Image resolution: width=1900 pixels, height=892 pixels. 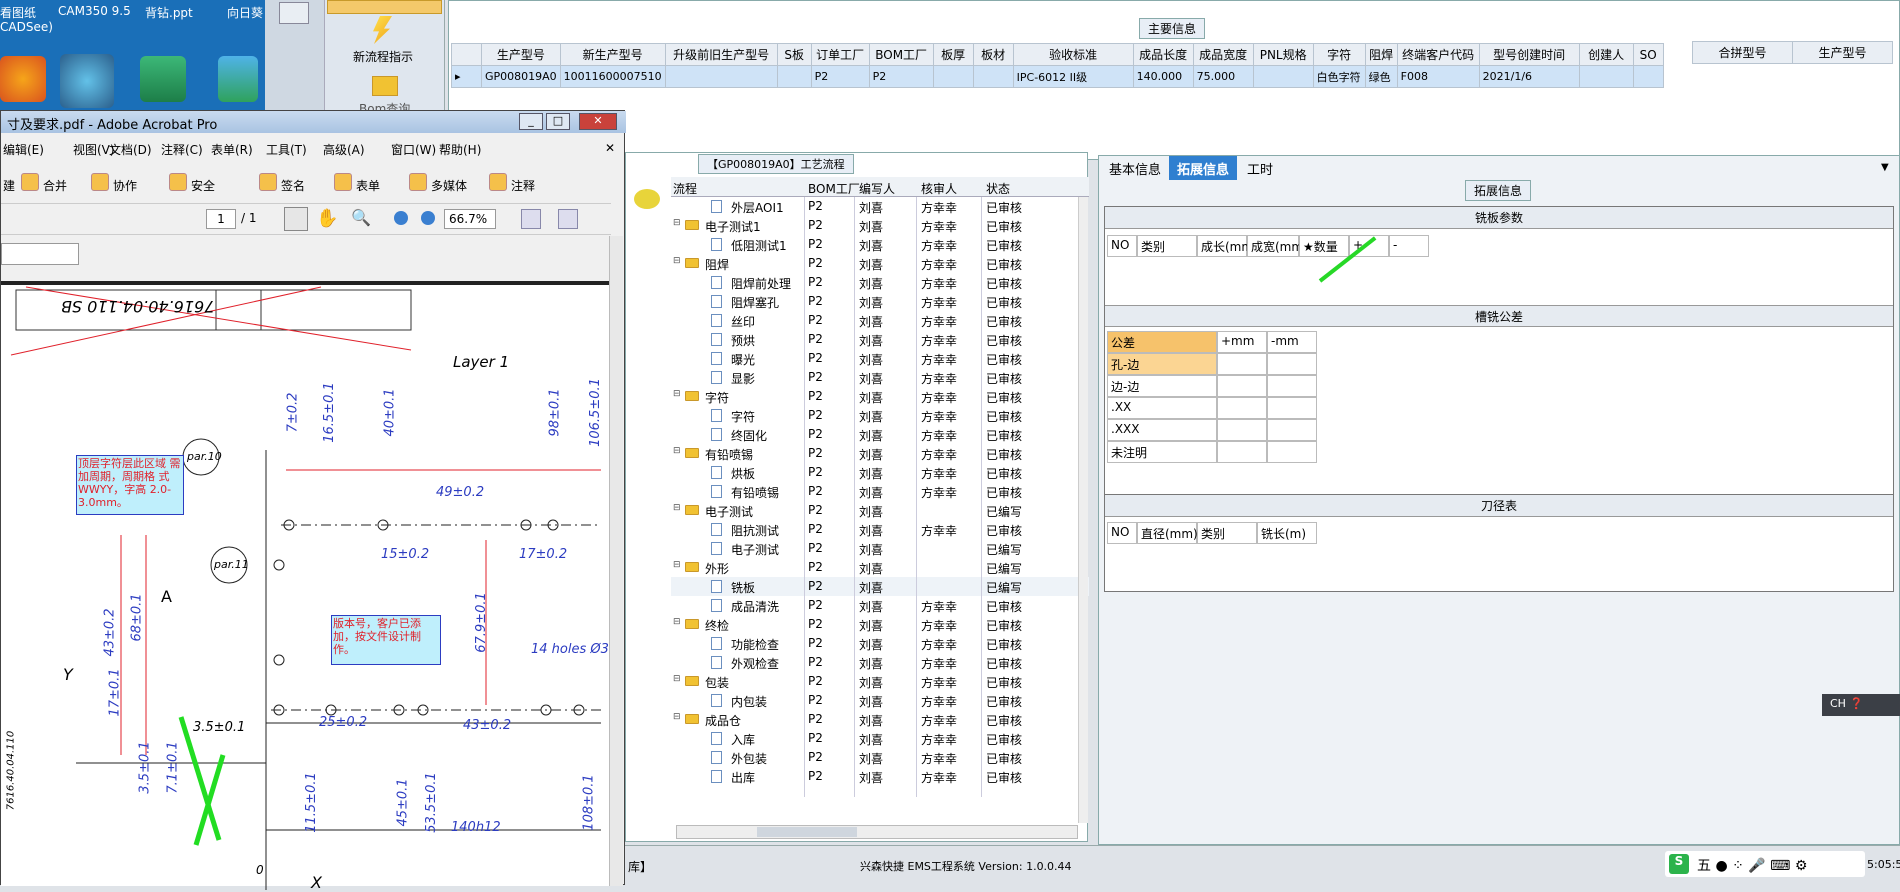 I want to click on menu-item: 表单(R), so click(x=232, y=149).